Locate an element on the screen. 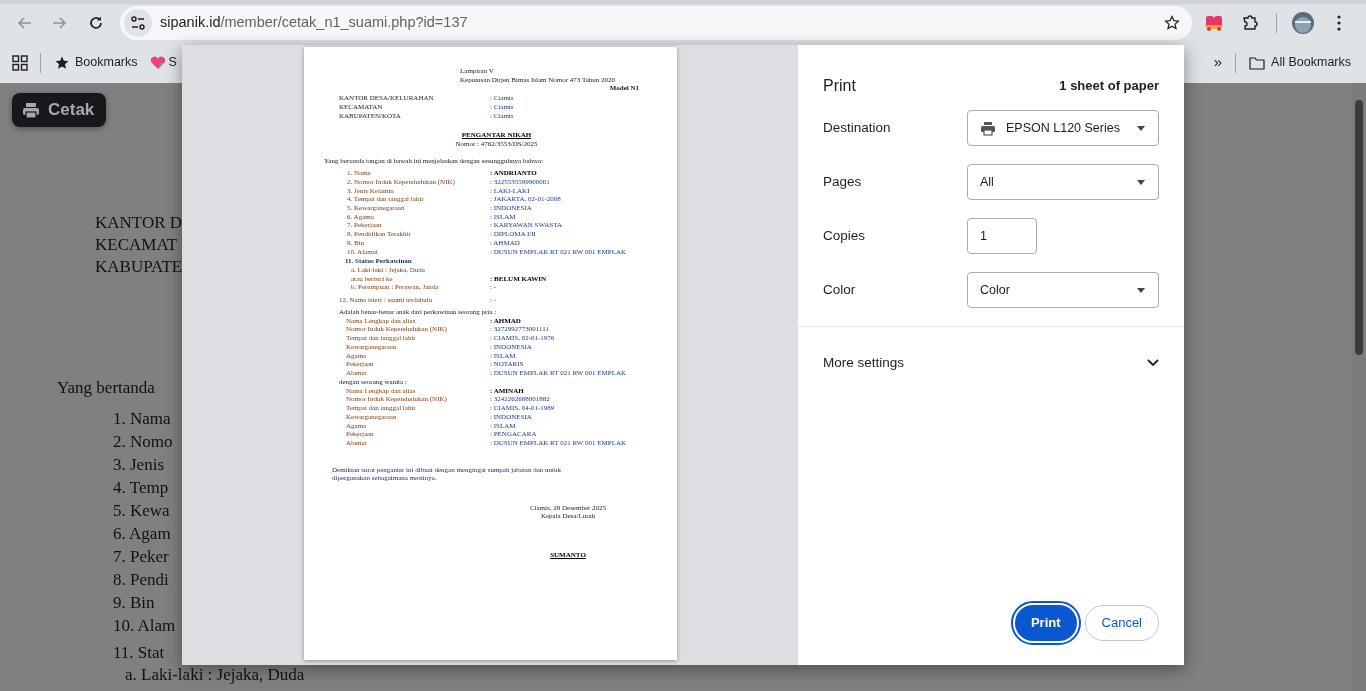 Image resolution: width=1366 pixels, height=691 pixels. list-item: 8. Pendi is located at coordinates (141, 580).